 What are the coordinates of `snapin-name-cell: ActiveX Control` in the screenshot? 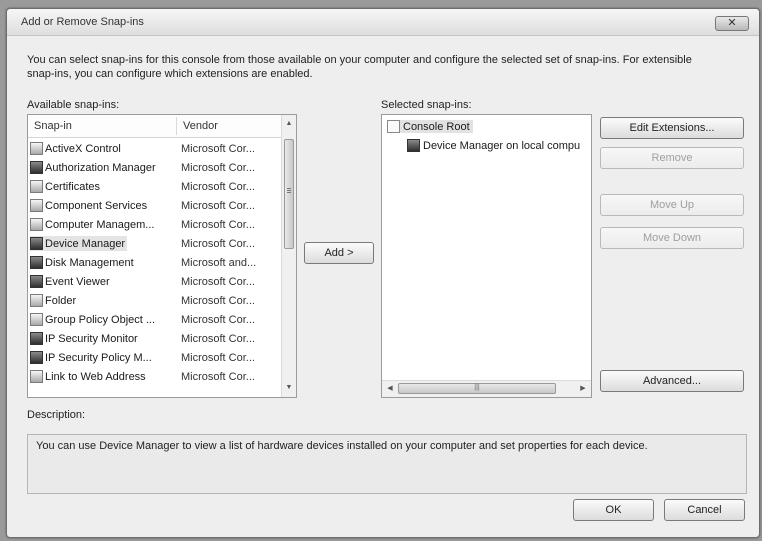 It's located at (76, 148).